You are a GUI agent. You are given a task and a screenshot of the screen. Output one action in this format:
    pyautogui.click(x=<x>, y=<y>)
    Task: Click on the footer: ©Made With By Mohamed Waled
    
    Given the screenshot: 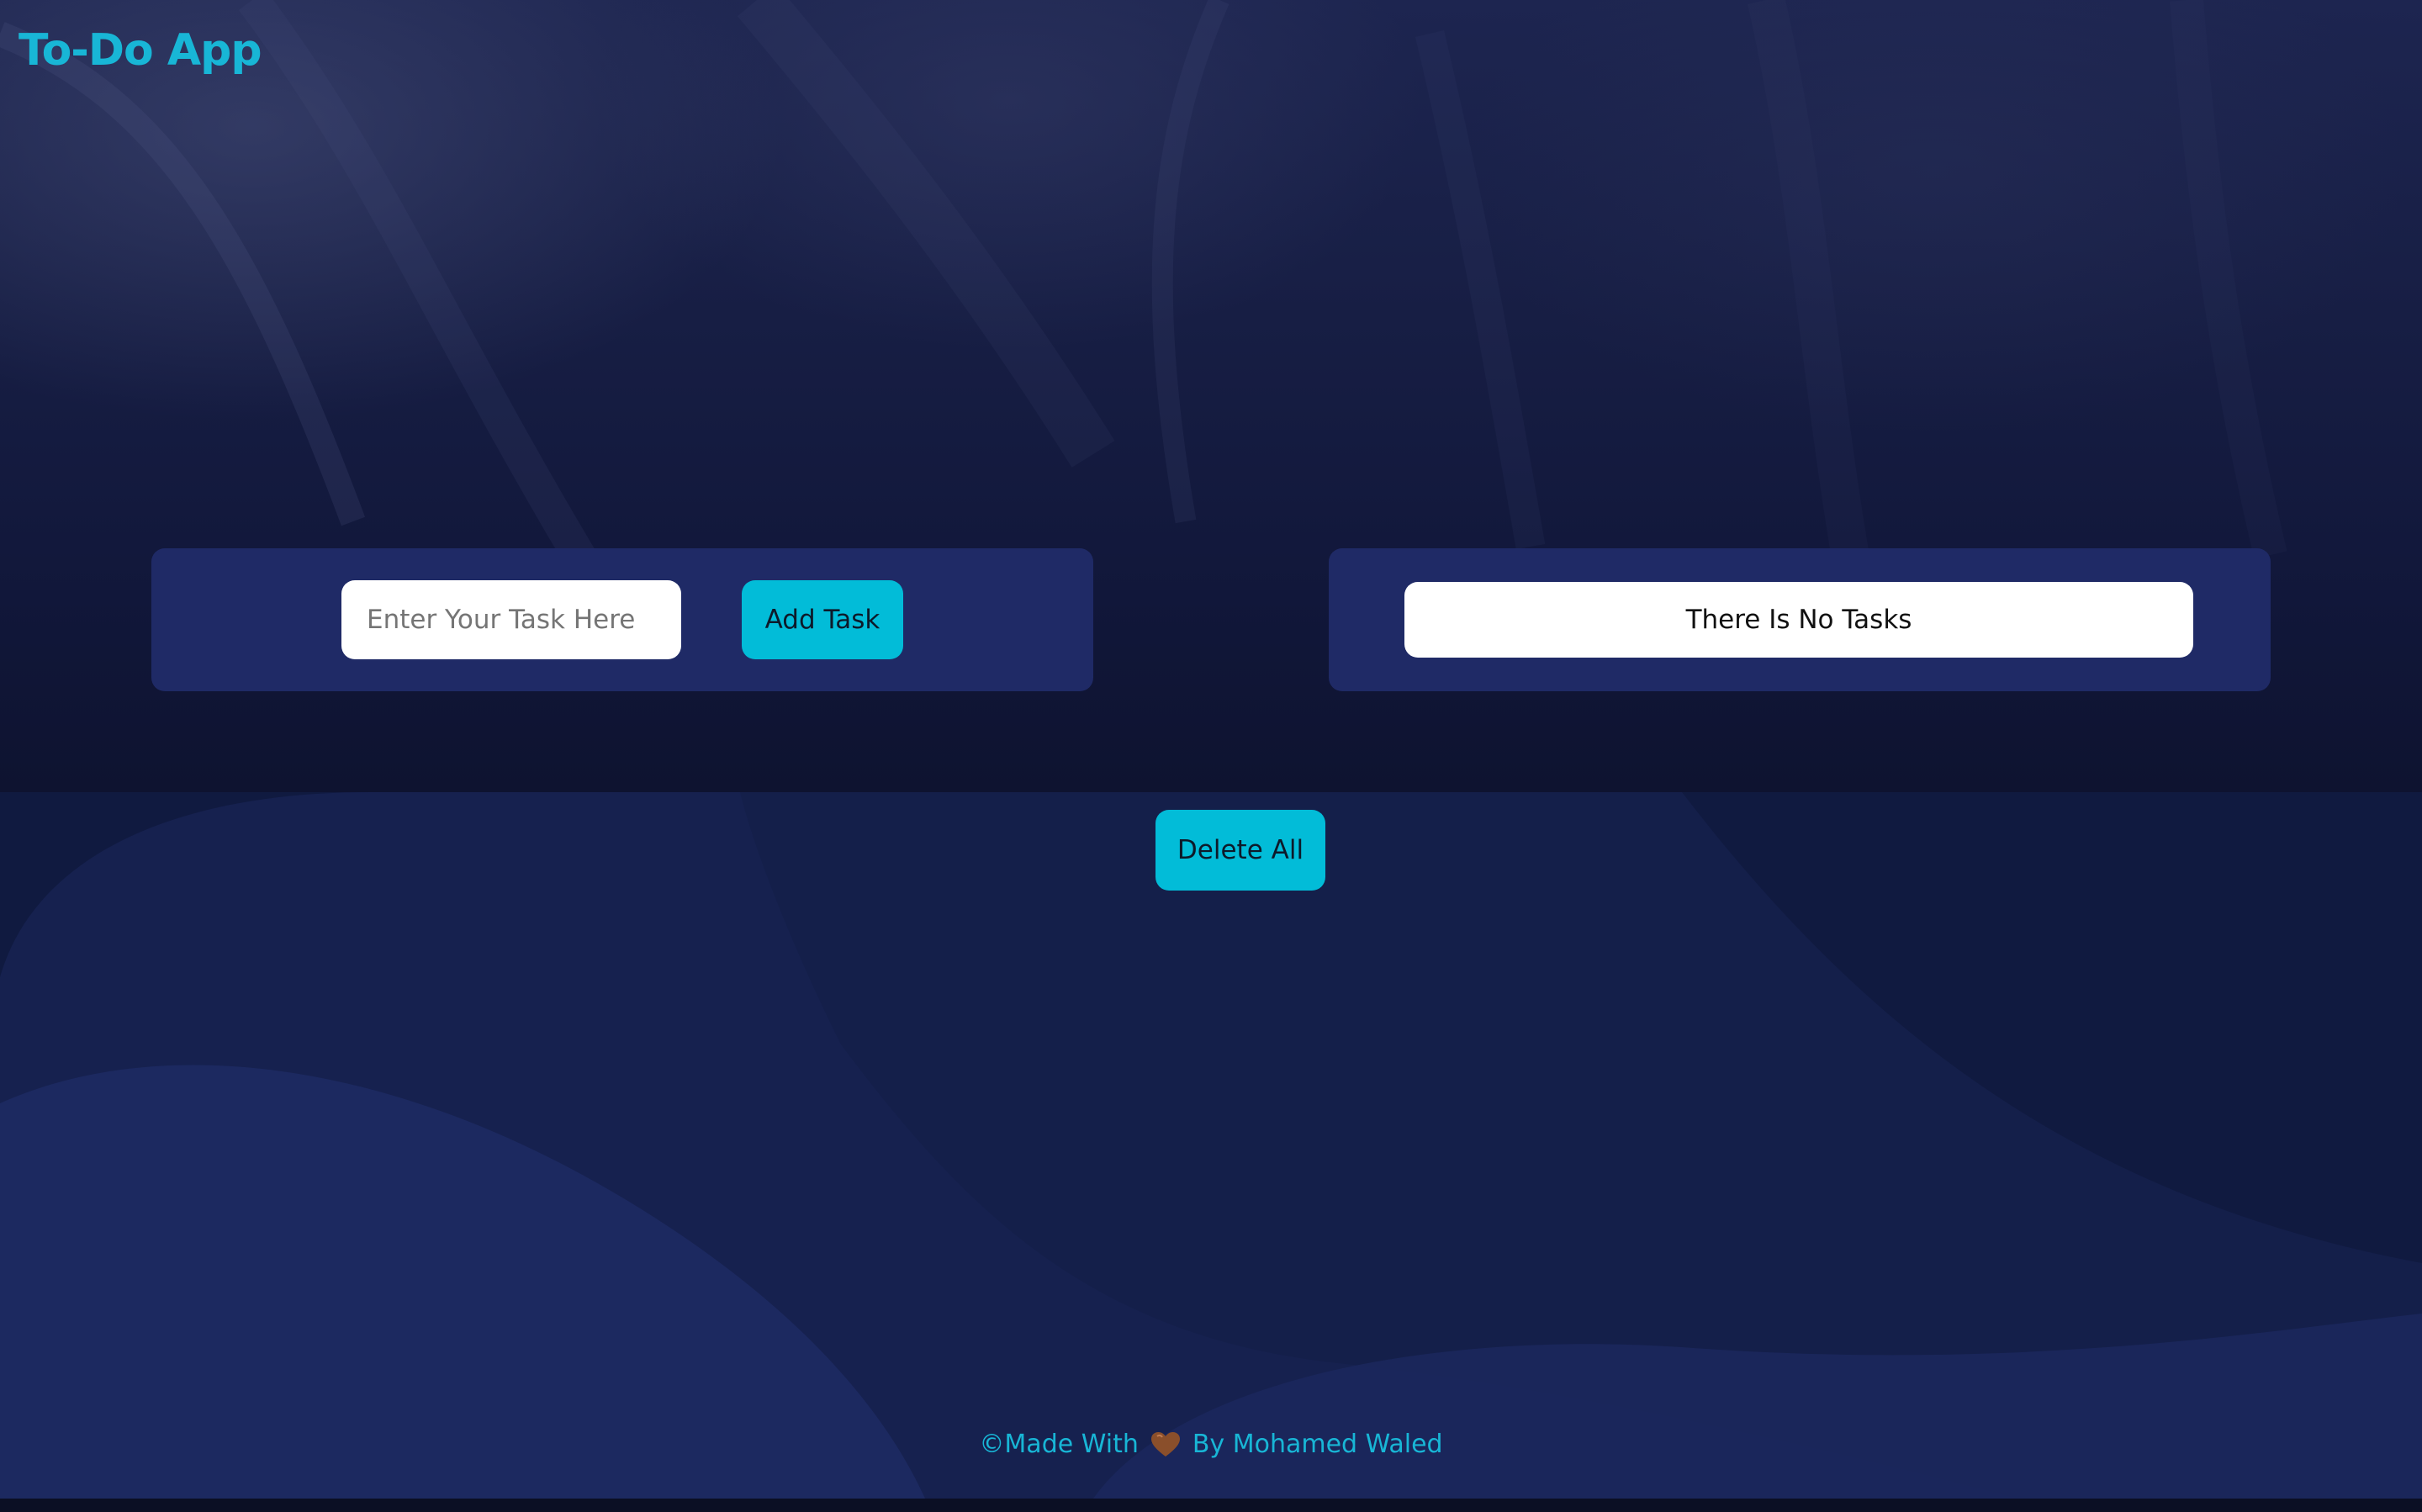 What is the action you would take?
    pyautogui.click(x=1211, y=1444)
    